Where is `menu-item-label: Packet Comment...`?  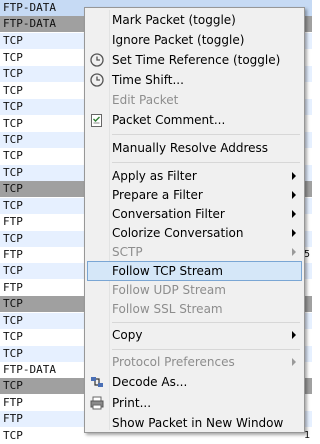 menu-item-label: Packet Comment... is located at coordinates (169, 120).